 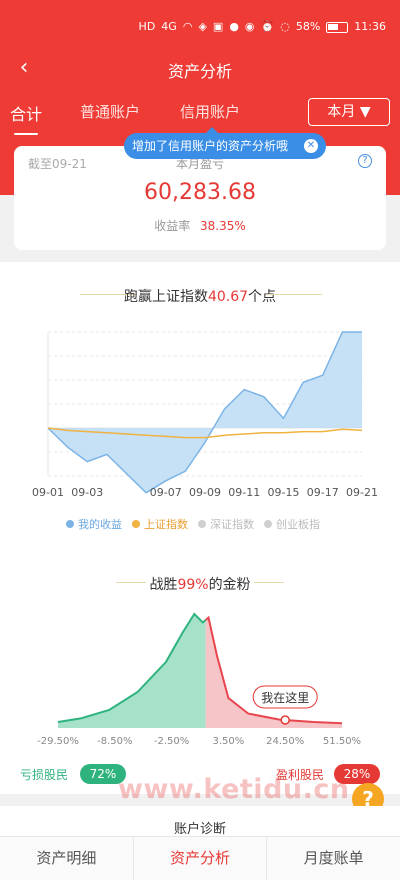 What do you see at coordinates (199, 829) in the screenshot?
I see `diagnosis-title: 账户诊断` at bounding box center [199, 829].